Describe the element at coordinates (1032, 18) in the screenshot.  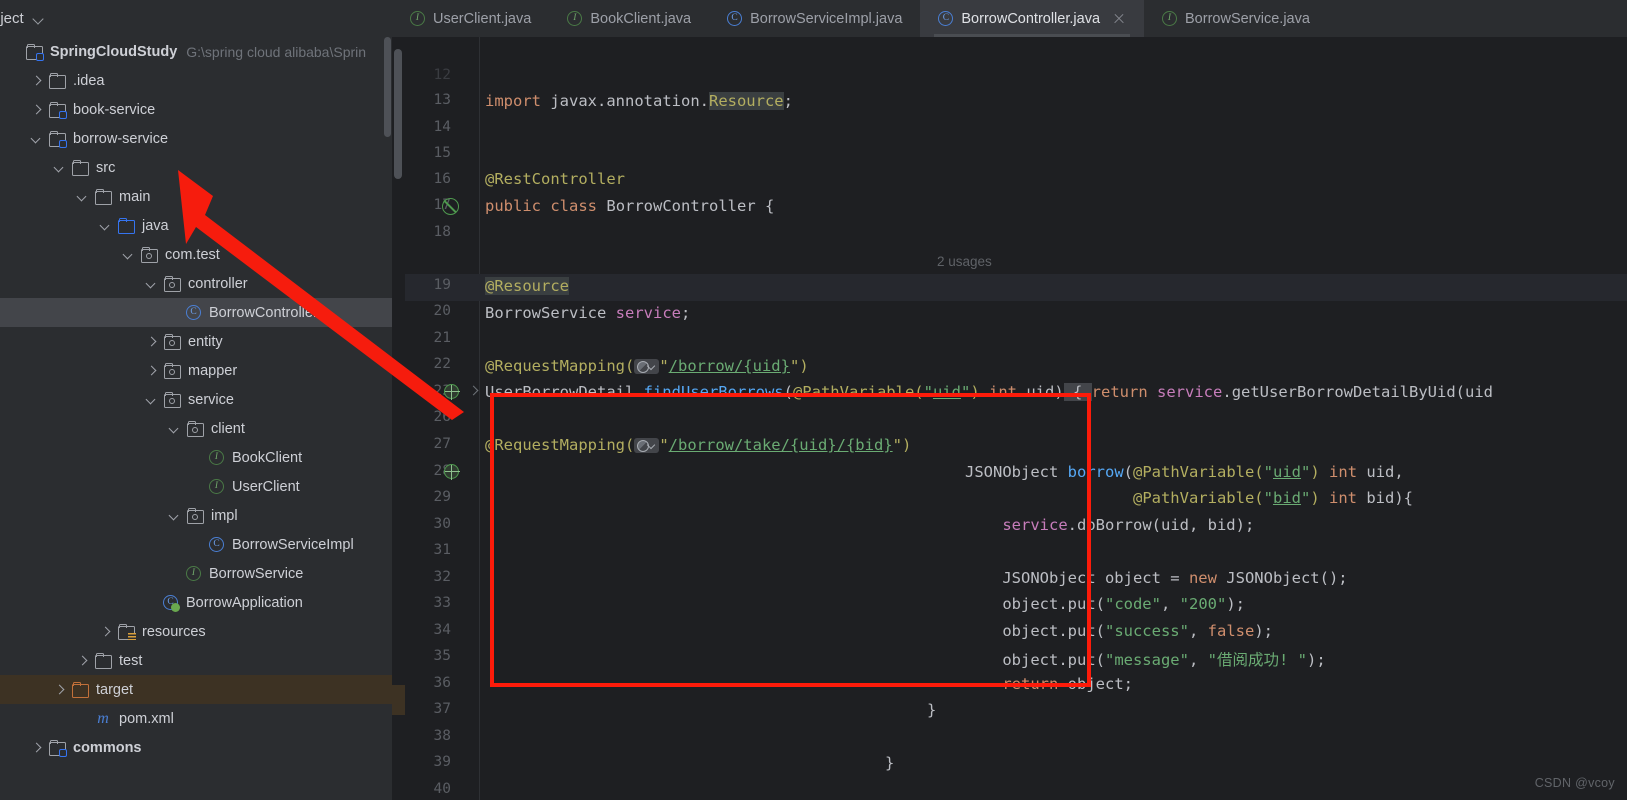
I see `editor-tab-borrowcontroller-java: C BorrowController.java` at that location.